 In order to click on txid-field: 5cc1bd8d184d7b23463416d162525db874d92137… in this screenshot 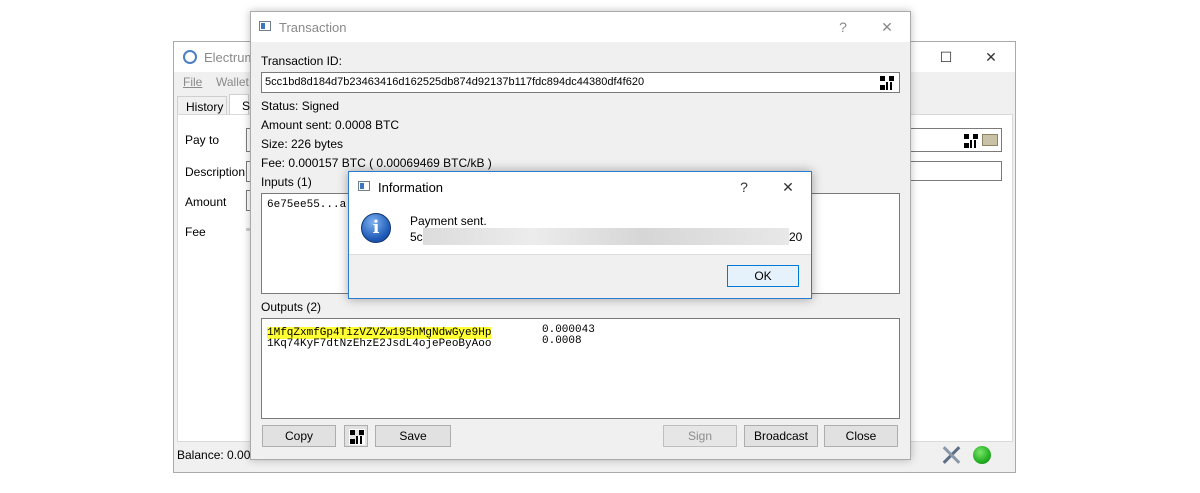, I will do `click(580, 82)`.